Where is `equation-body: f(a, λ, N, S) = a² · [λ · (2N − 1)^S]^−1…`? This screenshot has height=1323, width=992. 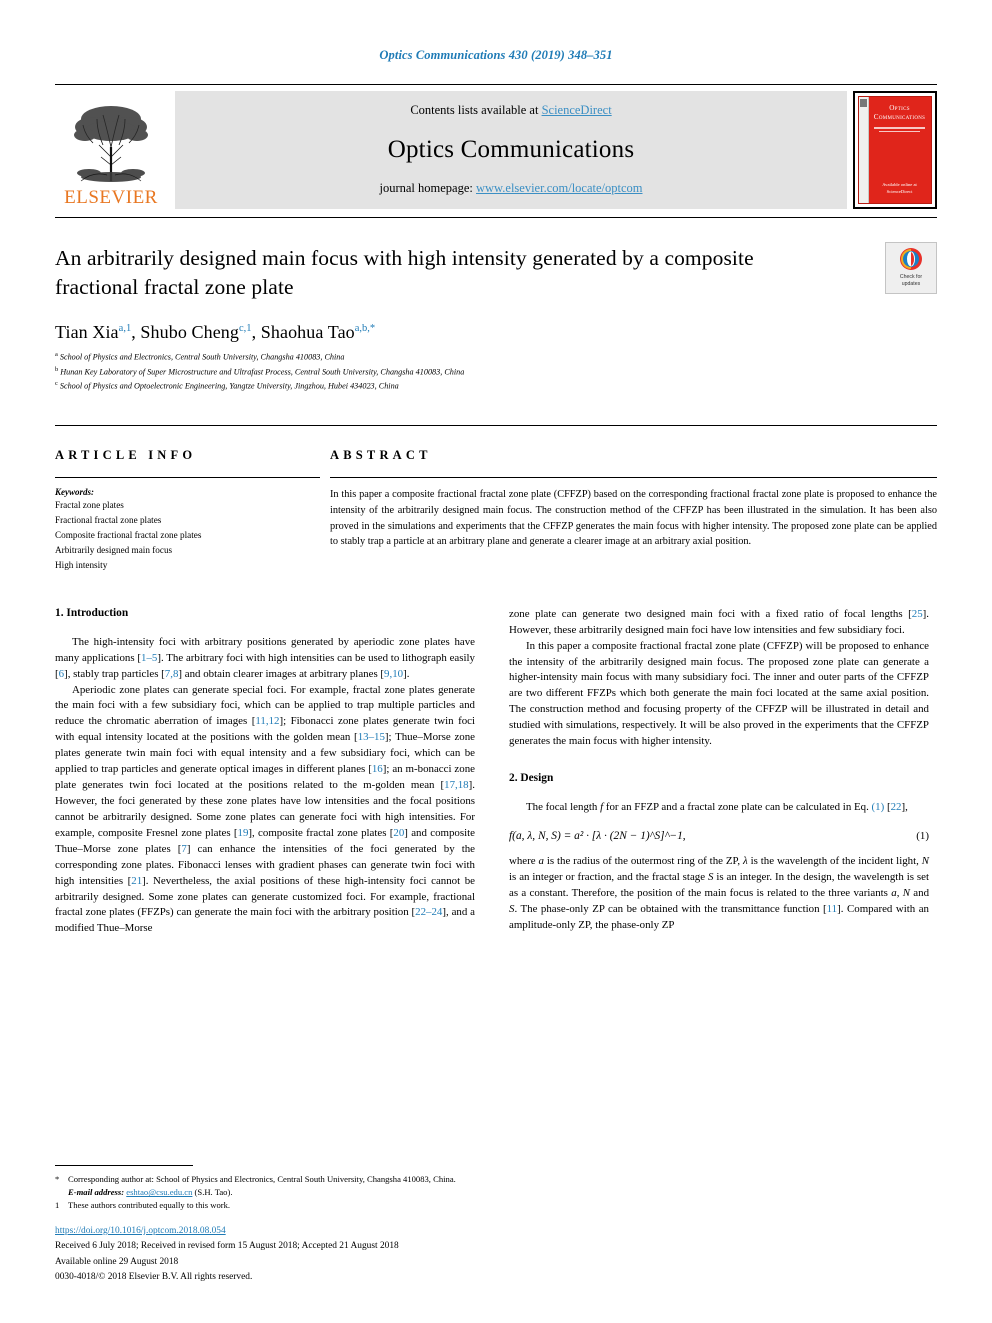 equation-body: f(a, λ, N, S) = a² · [λ · (2N − 1)^S]^−1… is located at coordinates (597, 836).